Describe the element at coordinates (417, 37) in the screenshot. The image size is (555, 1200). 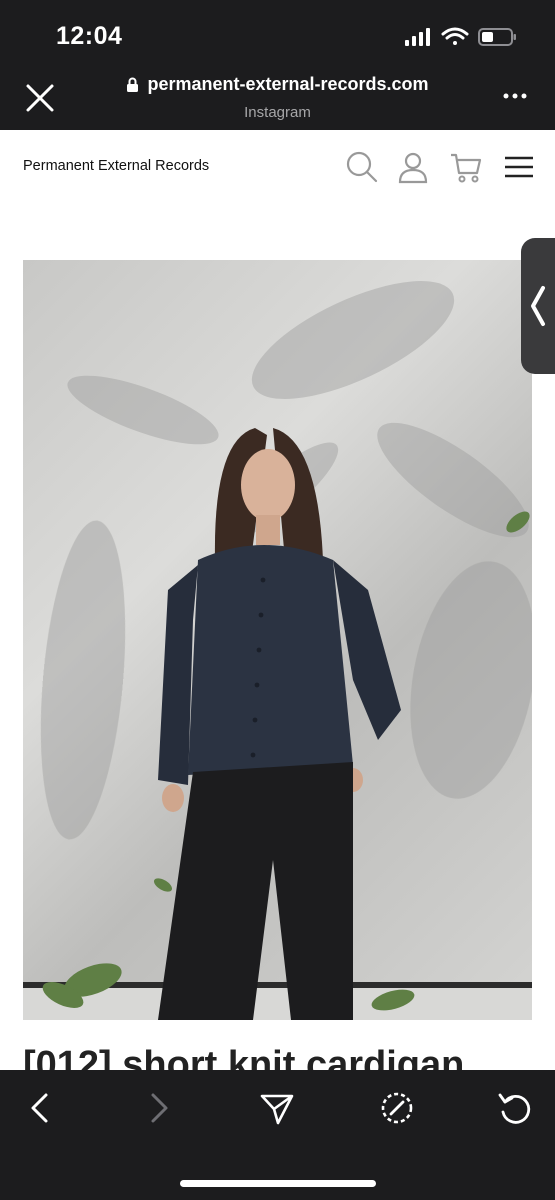
I see `signal-icon` at that location.